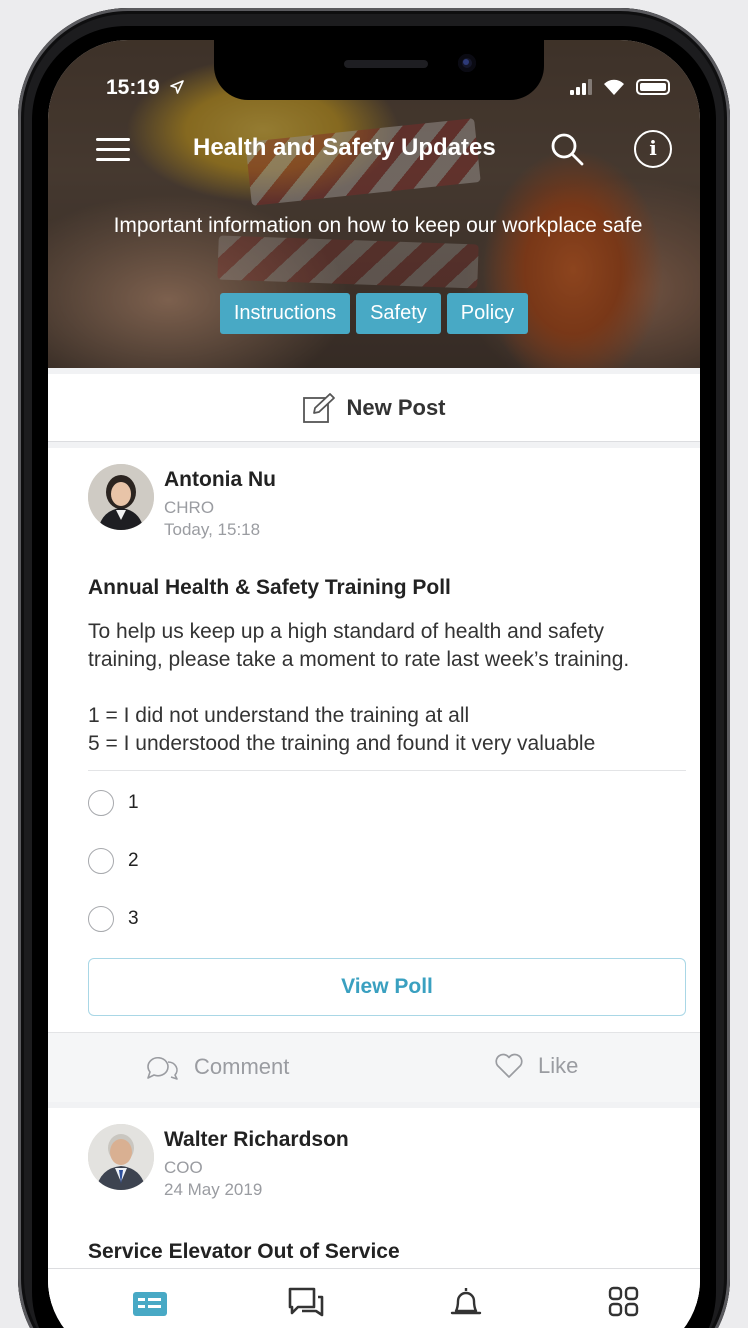 The height and width of the screenshot is (1328, 748). Describe the element at coordinates (467, 63) in the screenshot. I see `front-camera` at that location.